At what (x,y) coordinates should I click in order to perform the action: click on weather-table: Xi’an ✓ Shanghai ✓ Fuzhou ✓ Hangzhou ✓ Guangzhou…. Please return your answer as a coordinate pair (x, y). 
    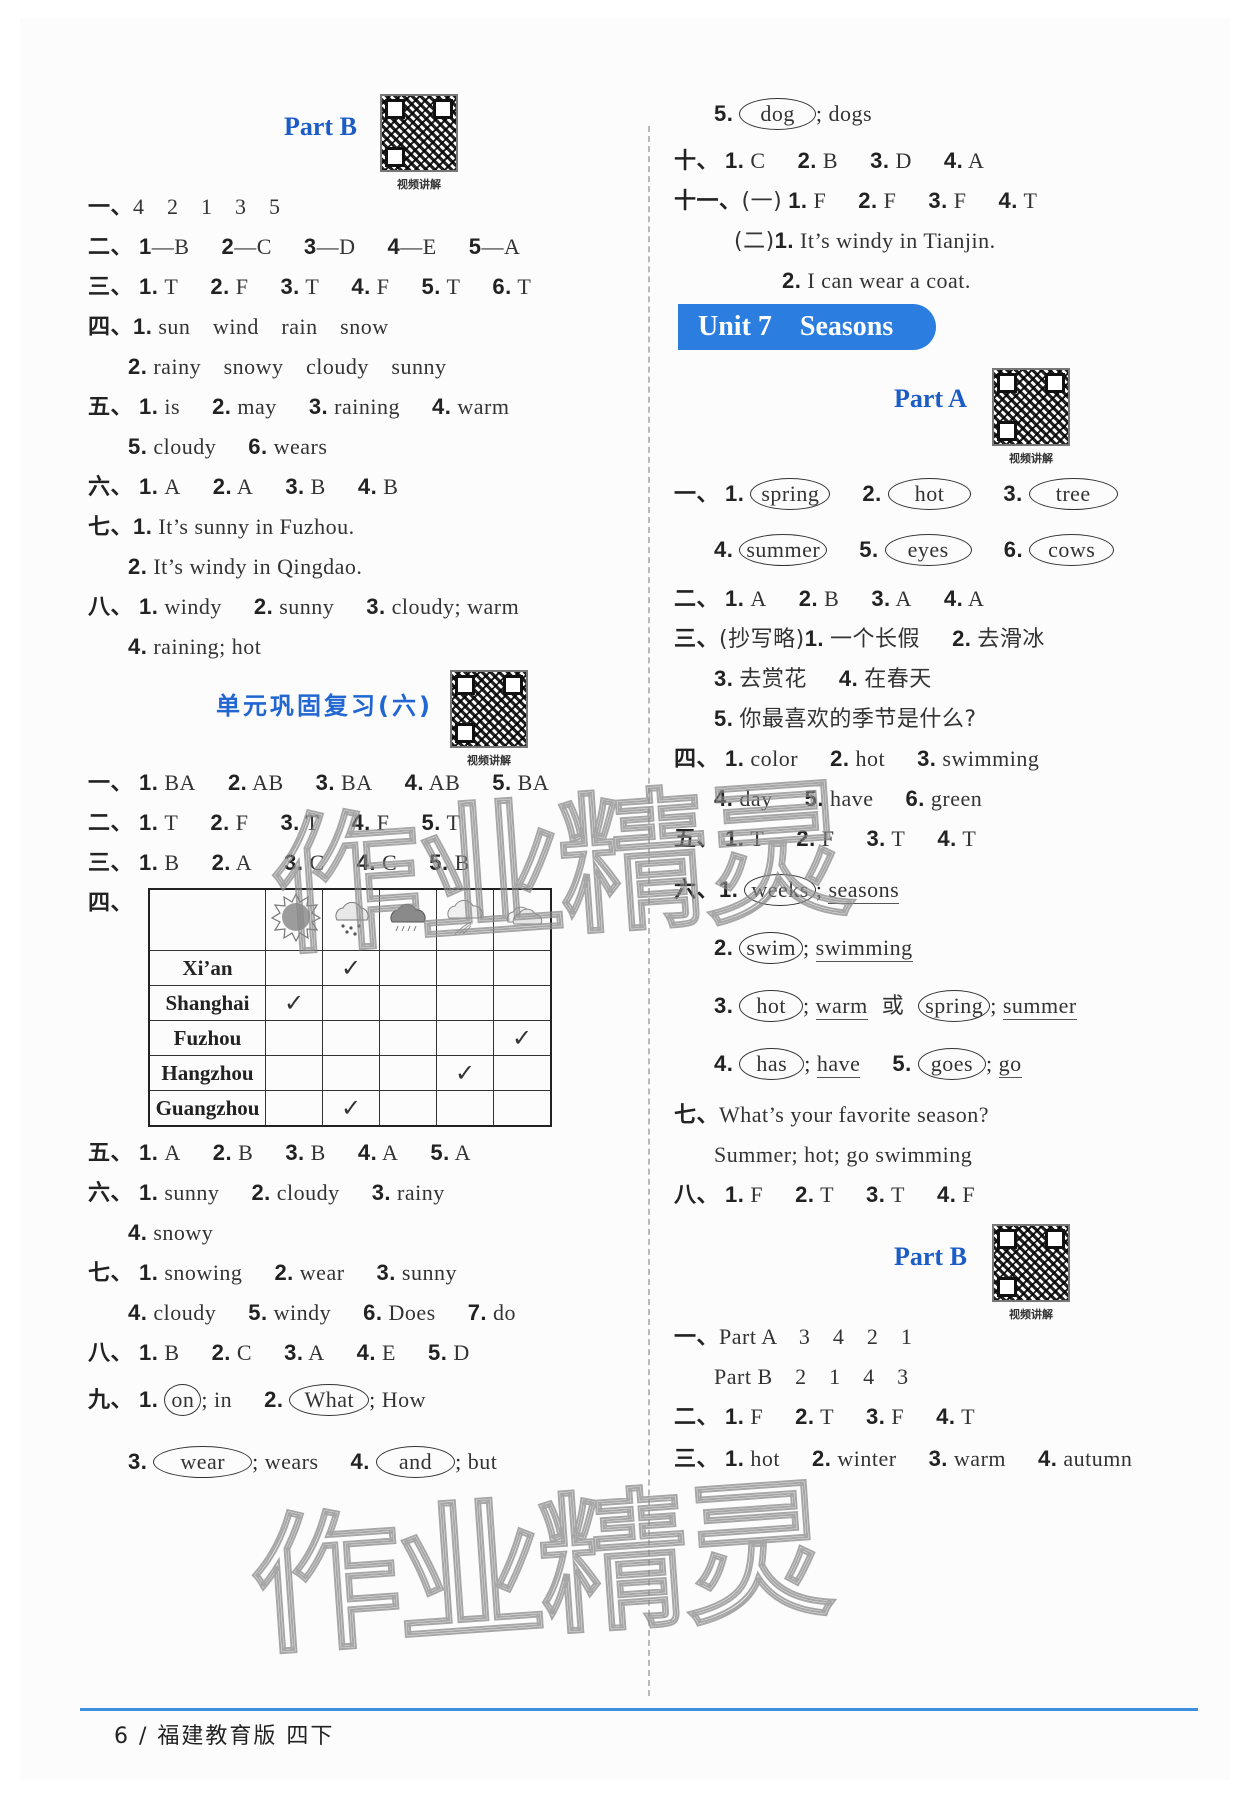
    Looking at the image, I should click on (350, 1007).